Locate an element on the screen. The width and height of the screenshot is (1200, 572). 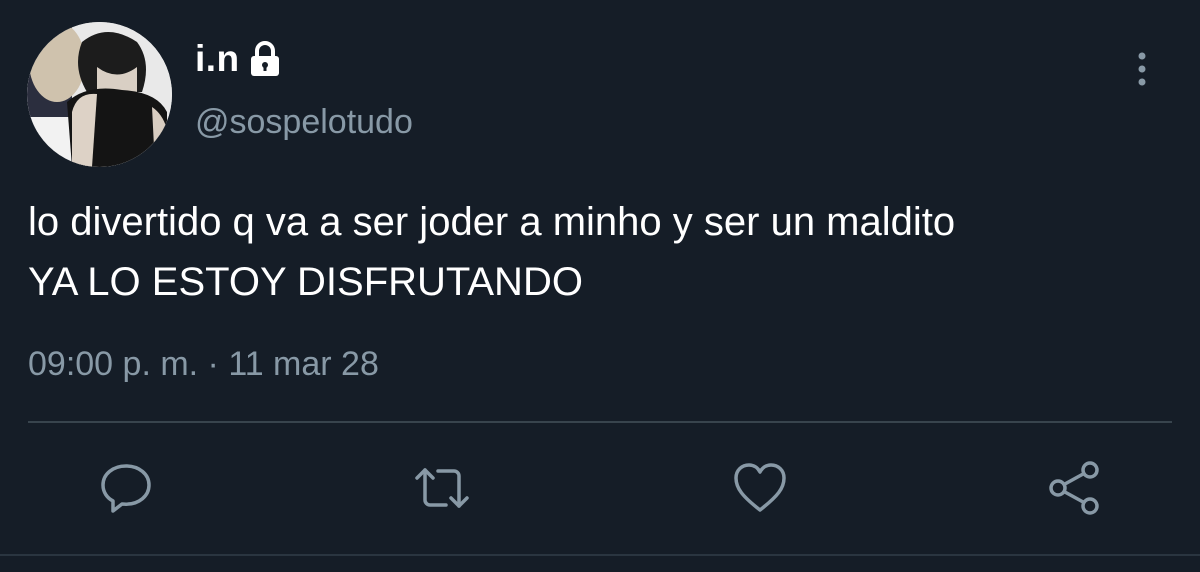
reply-button is located at coordinates (126, 488).